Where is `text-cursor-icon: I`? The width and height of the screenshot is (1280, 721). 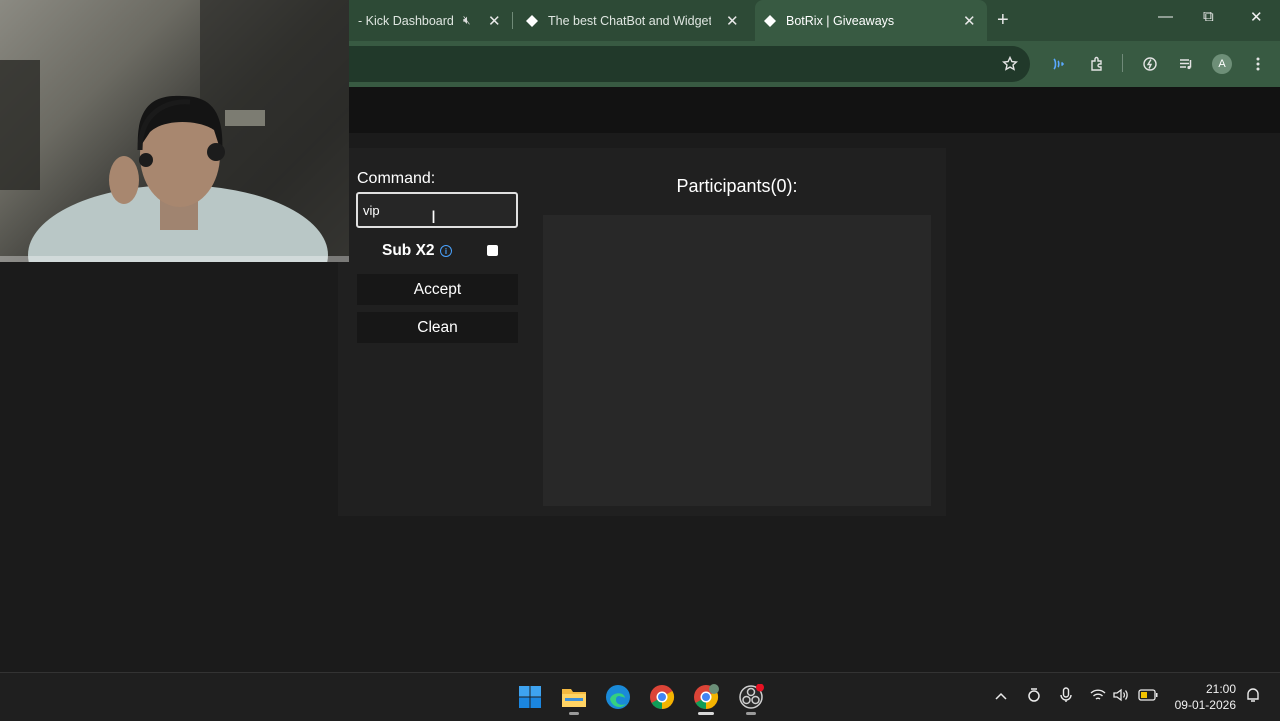 text-cursor-icon: I is located at coordinates (434, 218).